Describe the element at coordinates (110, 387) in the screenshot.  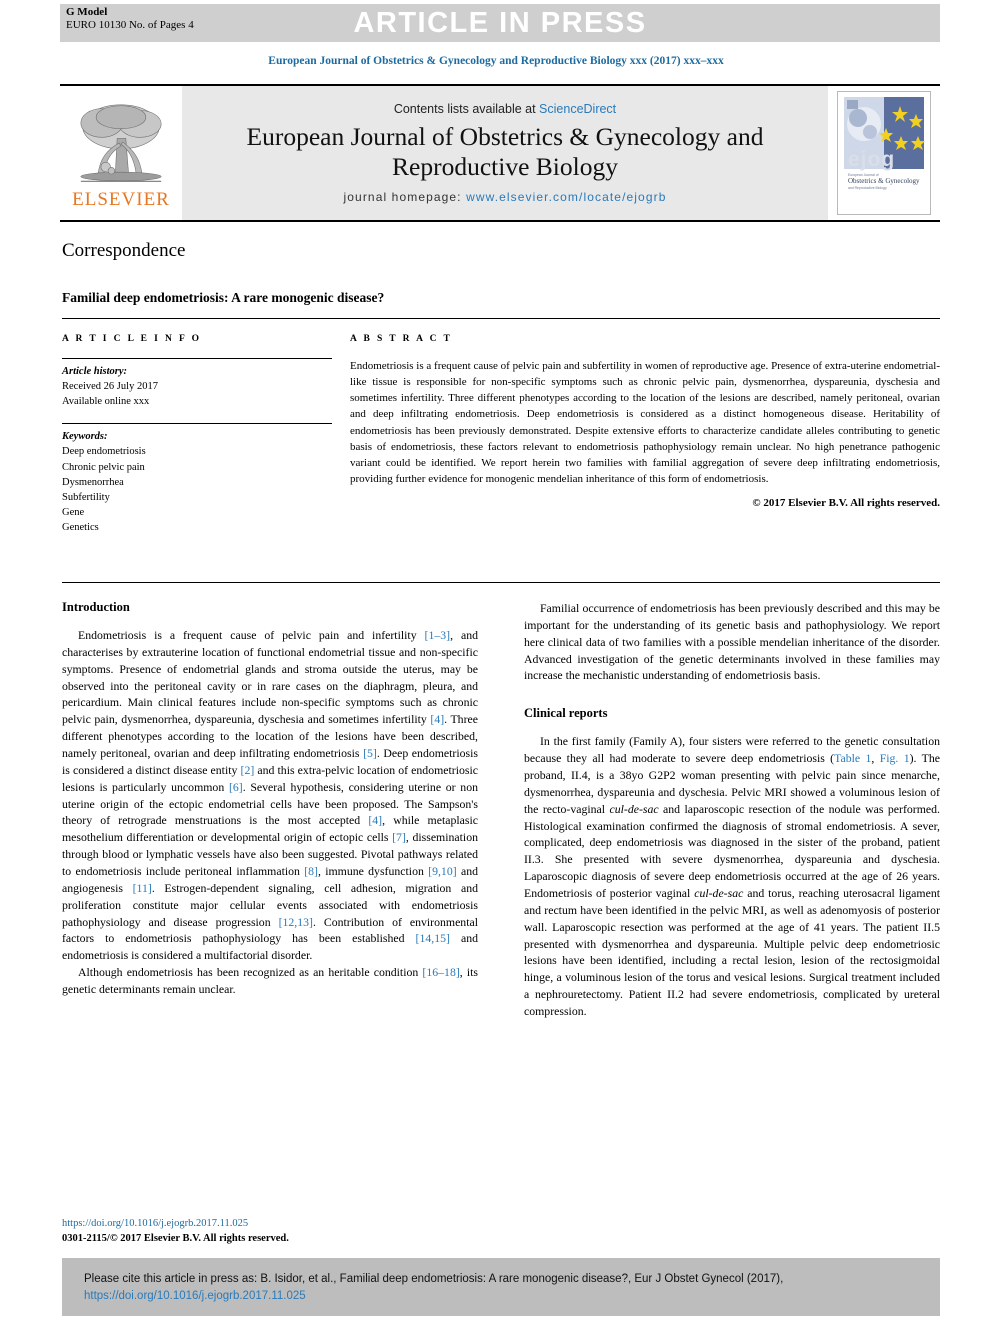
I see `article-history-received: Received 26 July 2017` at that location.